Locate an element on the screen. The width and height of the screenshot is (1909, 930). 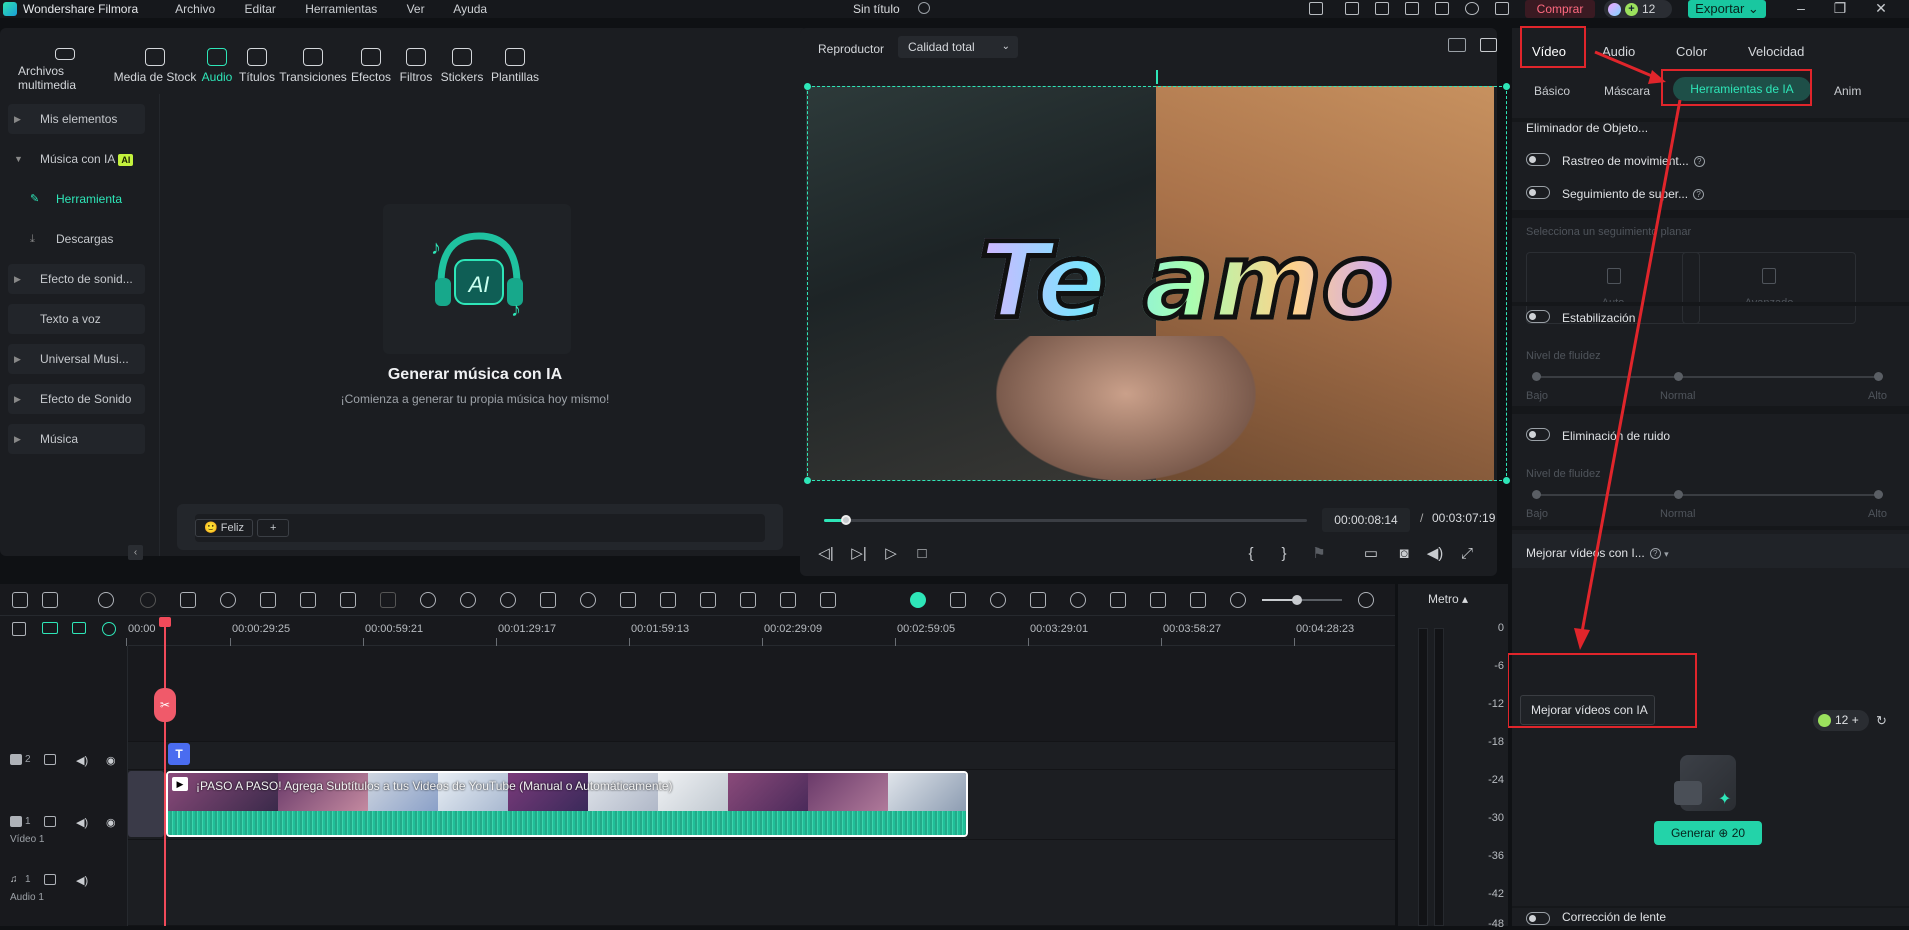
edit-icon is located at coordinates (548, 600).